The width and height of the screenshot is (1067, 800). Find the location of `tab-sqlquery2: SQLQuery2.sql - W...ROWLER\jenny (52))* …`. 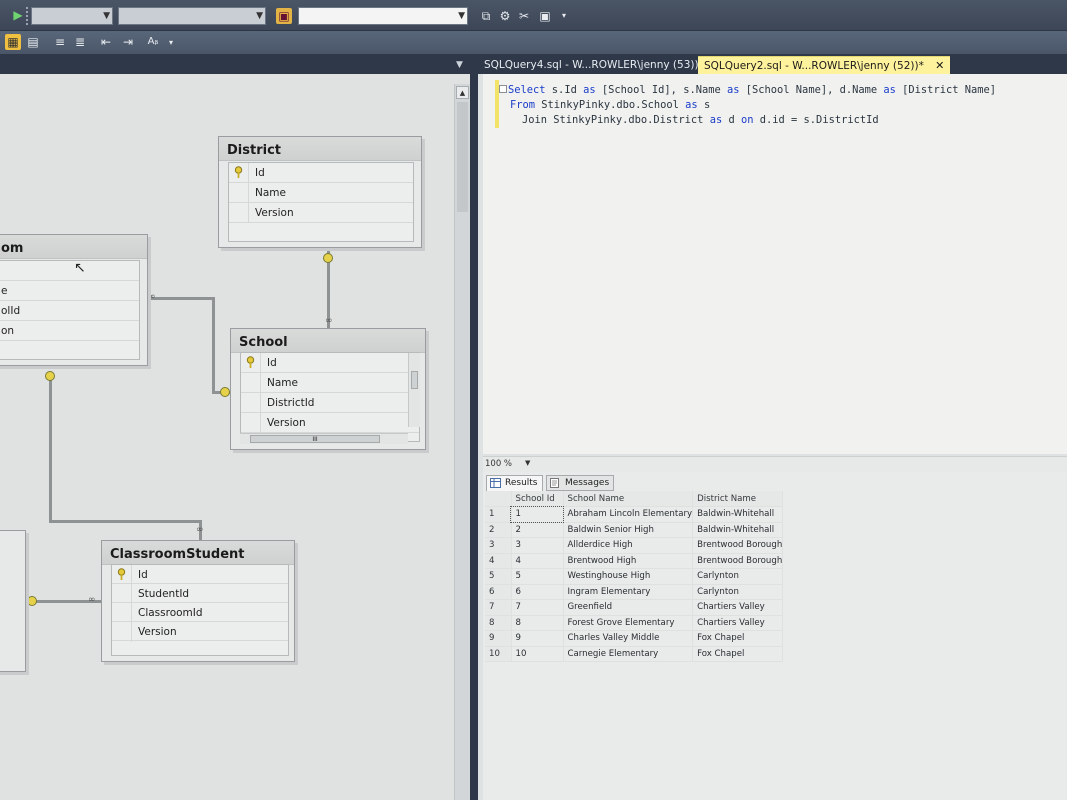

tab-sqlquery2: SQLQuery2.sql - W...ROWLER\jenny (52))* … is located at coordinates (824, 65).